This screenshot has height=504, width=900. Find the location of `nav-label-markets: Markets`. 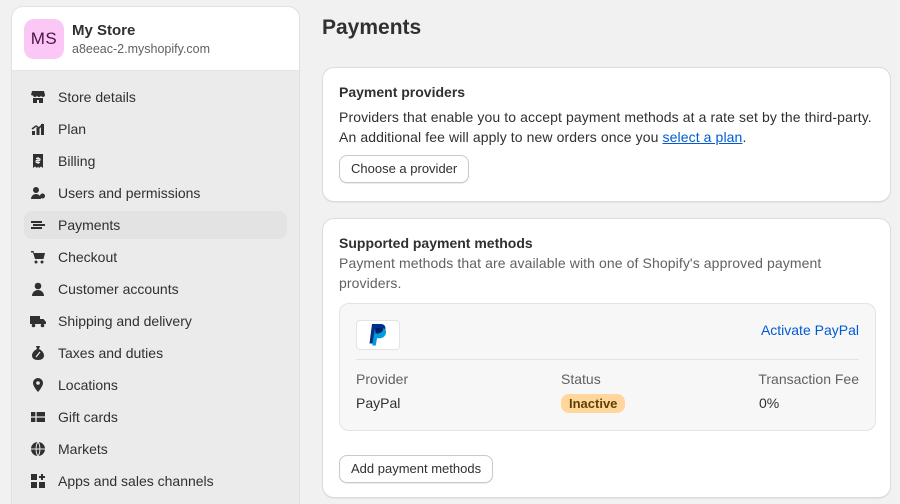

nav-label-markets: Markets is located at coordinates (83, 449).